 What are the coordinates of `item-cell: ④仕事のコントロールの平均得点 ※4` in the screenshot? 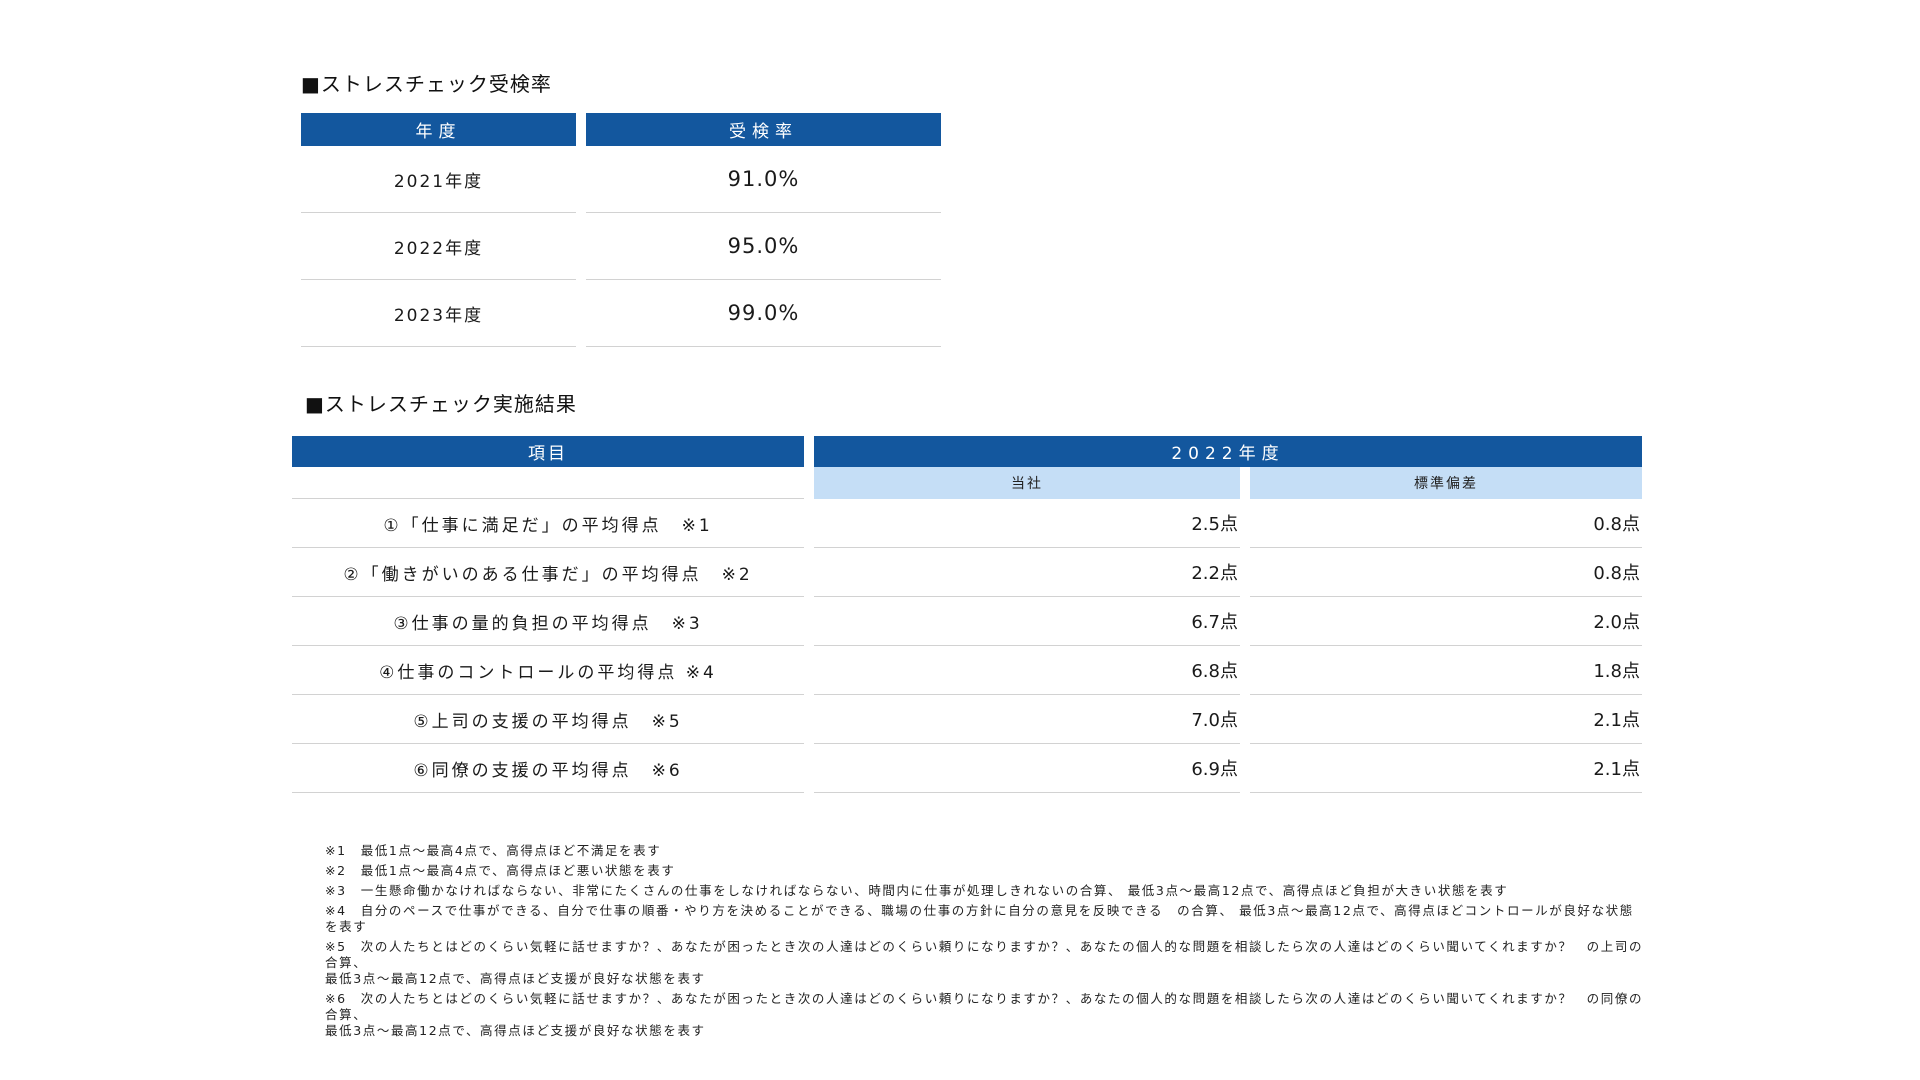 It's located at (548, 670).